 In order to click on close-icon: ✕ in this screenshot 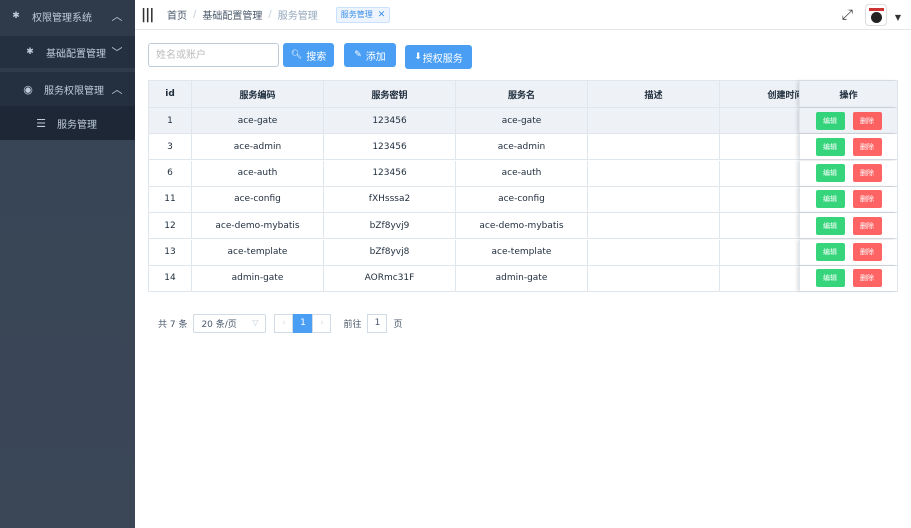, I will do `click(382, 15)`.